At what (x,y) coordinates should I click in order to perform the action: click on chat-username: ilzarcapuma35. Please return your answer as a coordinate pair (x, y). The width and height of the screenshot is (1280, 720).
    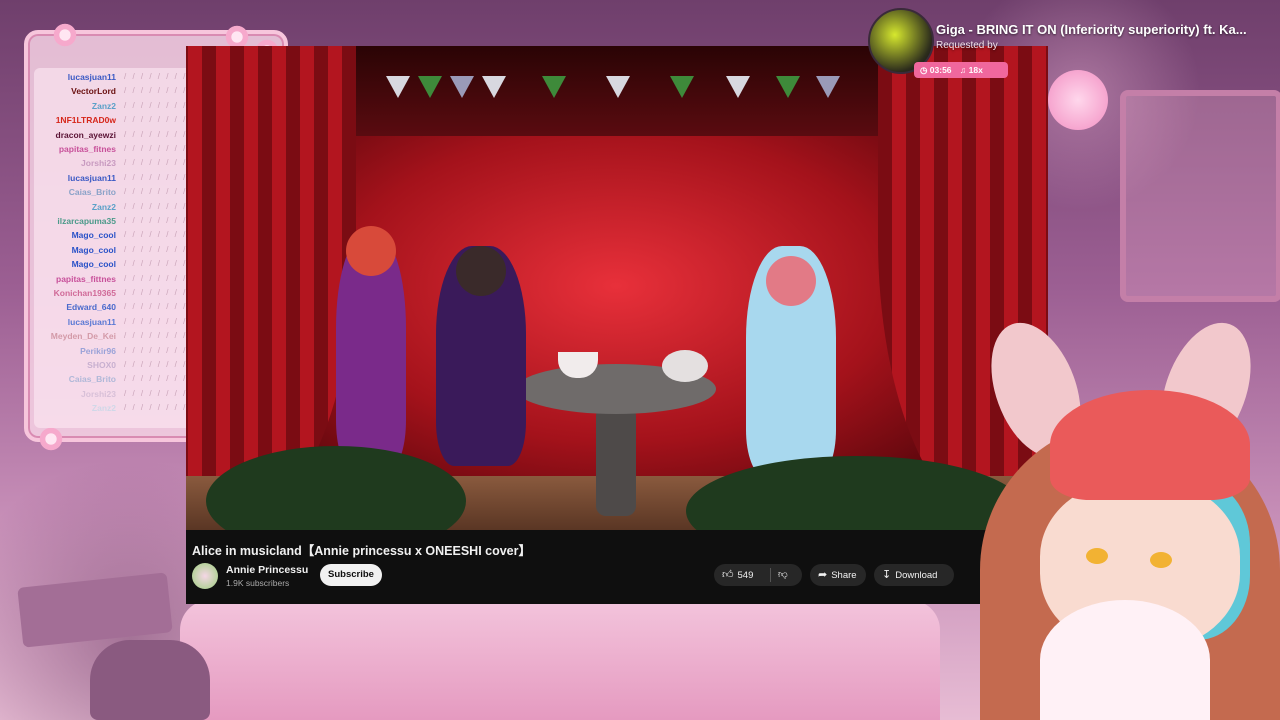
    Looking at the image, I should click on (86, 221).